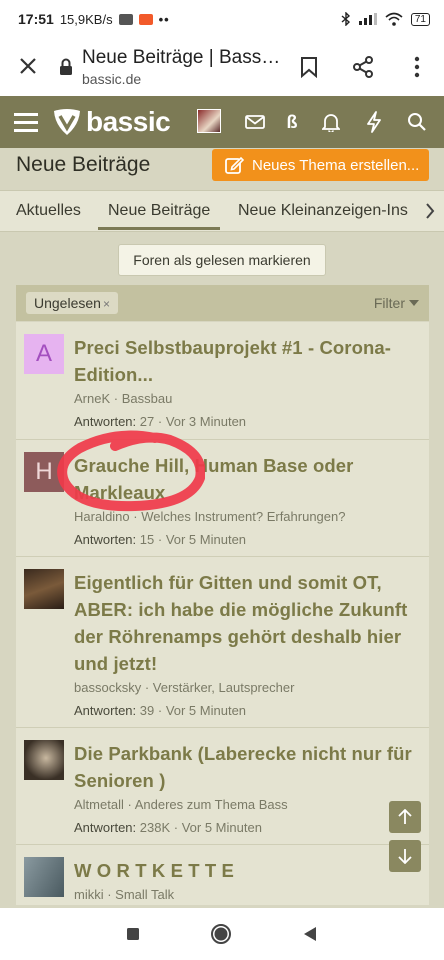 This screenshot has width=444, height=960. I want to click on tab-neue-beitraege: Neue Beiträge, so click(159, 216).